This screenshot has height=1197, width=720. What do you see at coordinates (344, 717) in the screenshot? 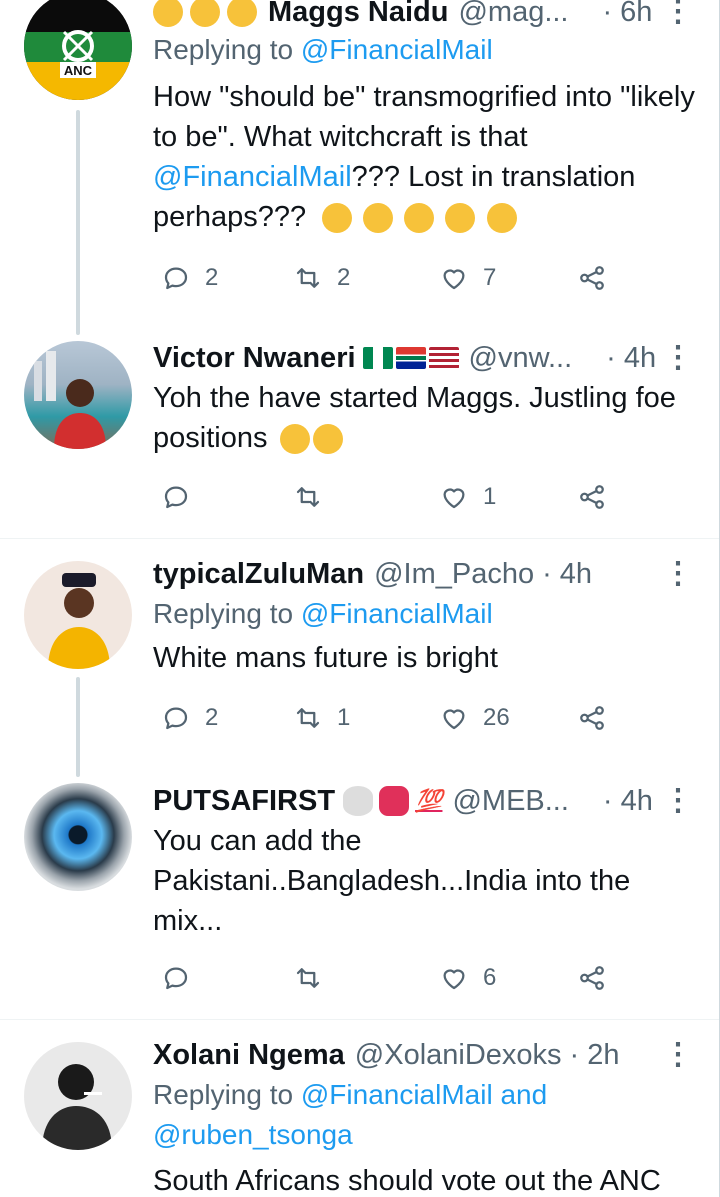
I see `retweet-count: 1` at bounding box center [344, 717].